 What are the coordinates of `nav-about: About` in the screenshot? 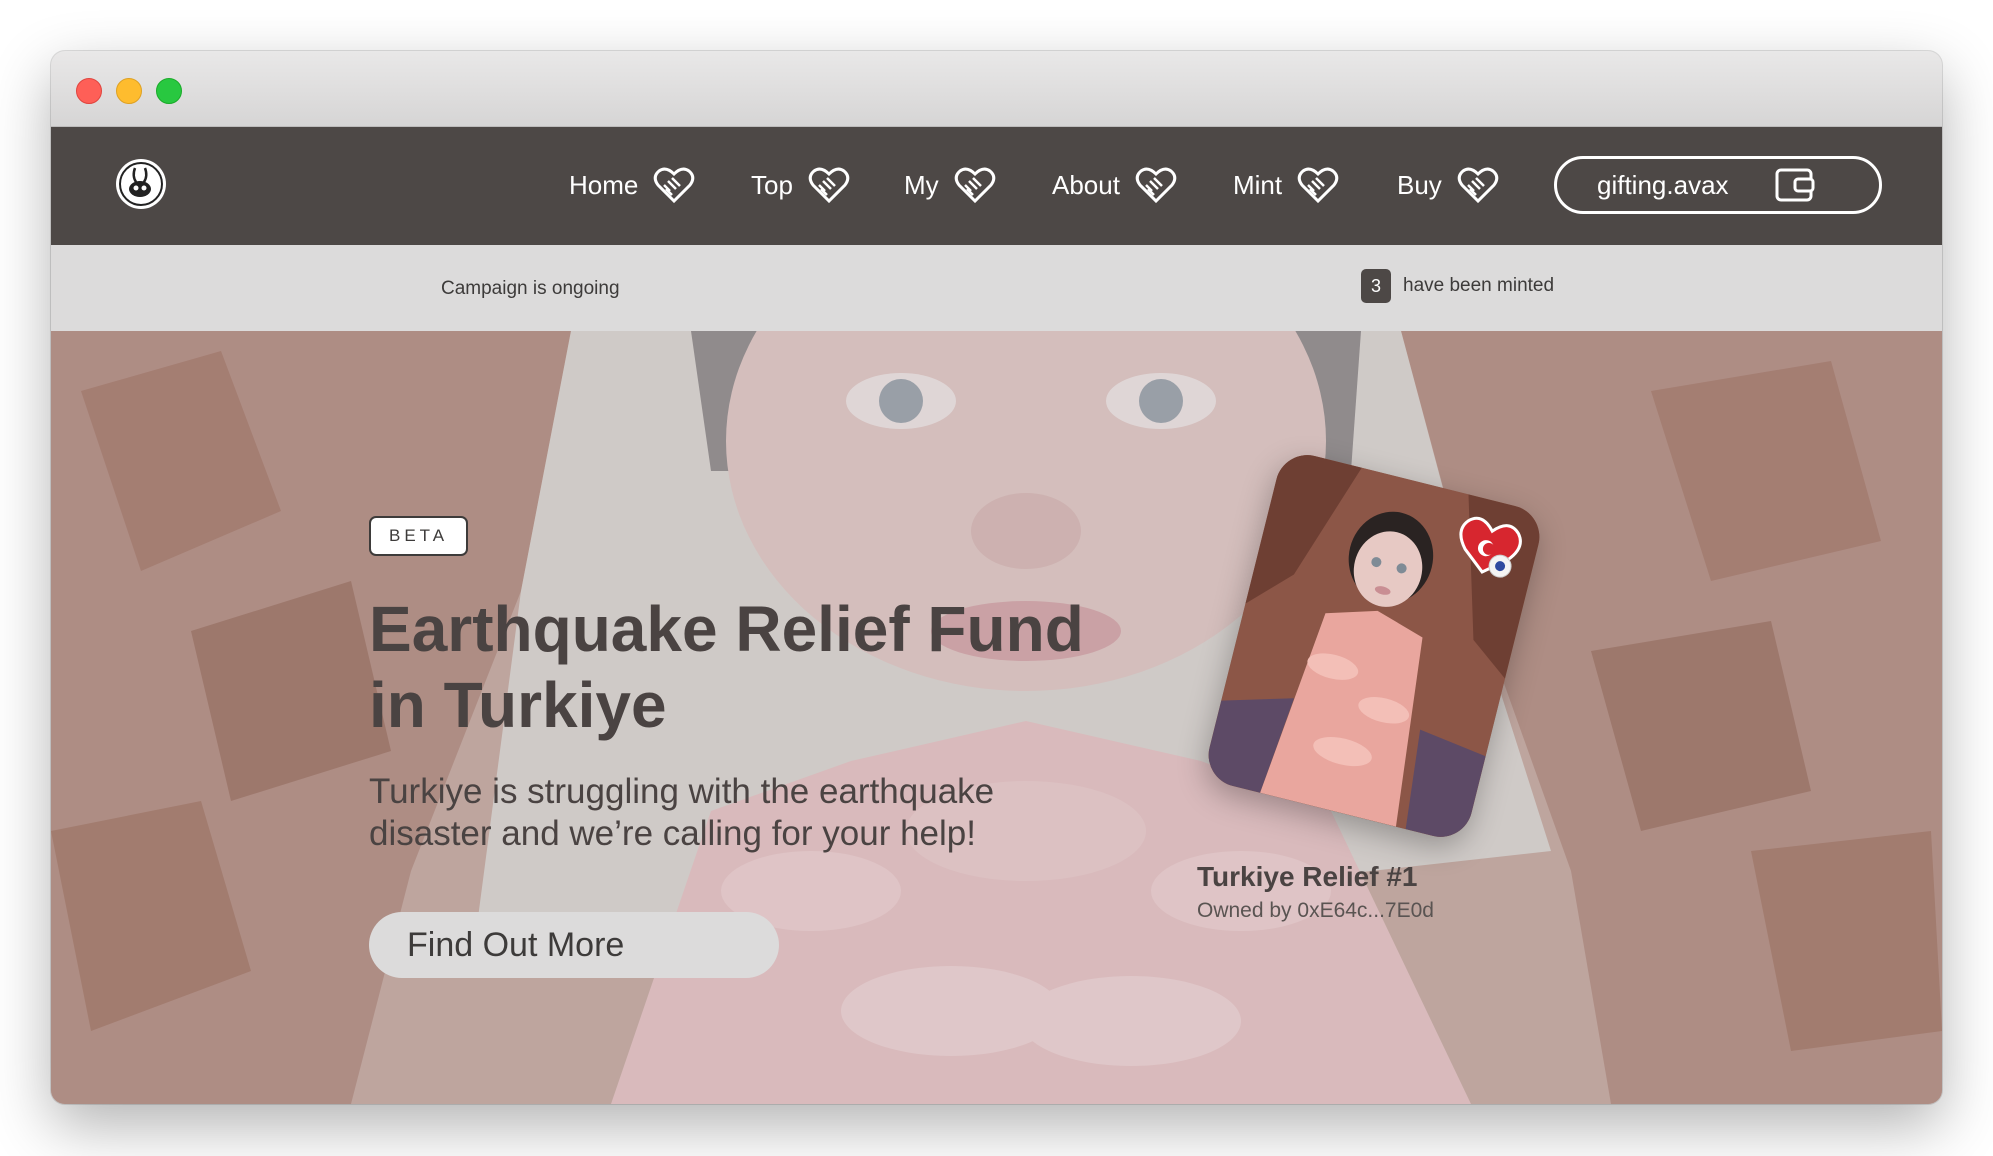 It's located at (1115, 185).